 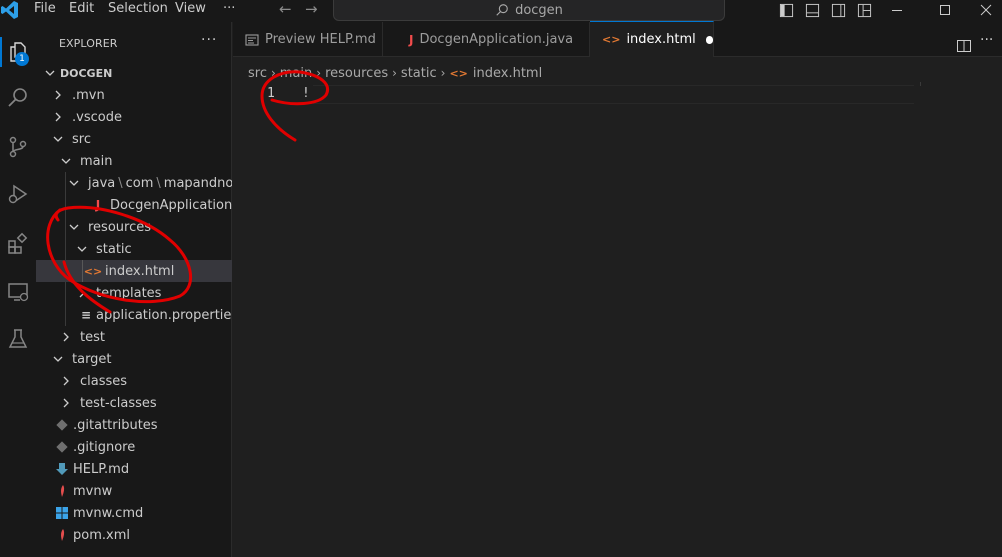 What do you see at coordinates (134, 73) in the screenshot?
I see `explorer-root-folder: DOCGEN` at bounding box center [134, 73].